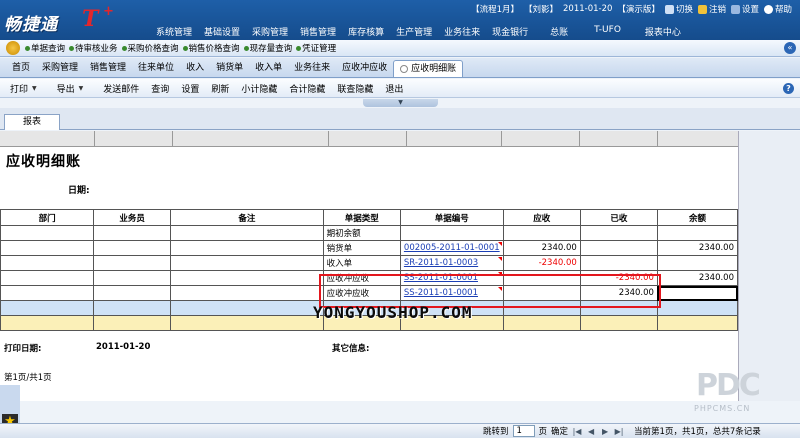 This screenshot has width=800, height=438. Describe the element at coordinates (123, 347) in the screenshot. I see `print-date-value: 2011-01-20` at that location.